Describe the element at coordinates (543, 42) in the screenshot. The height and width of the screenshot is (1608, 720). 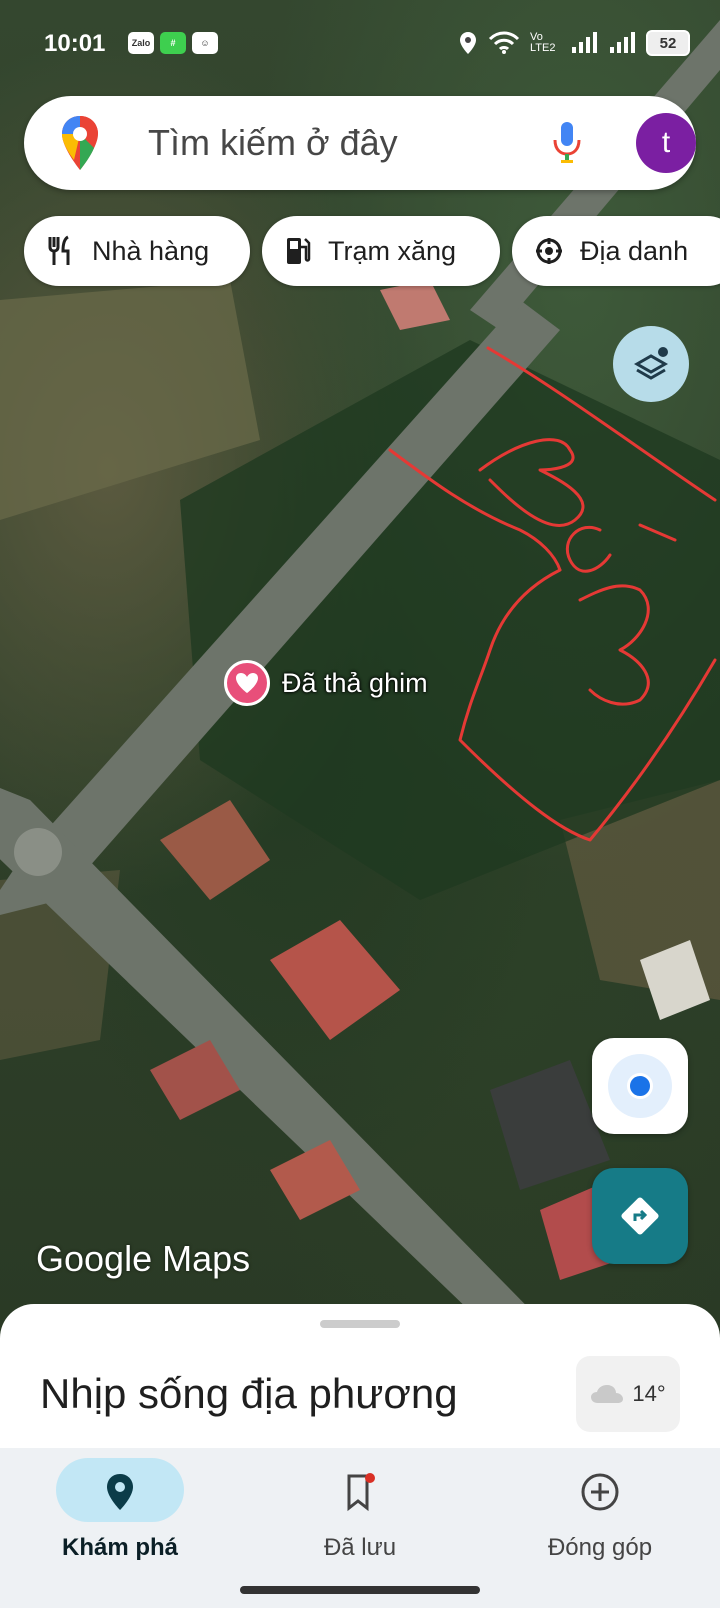
I see `network-label: Vo LTE2` at that location.